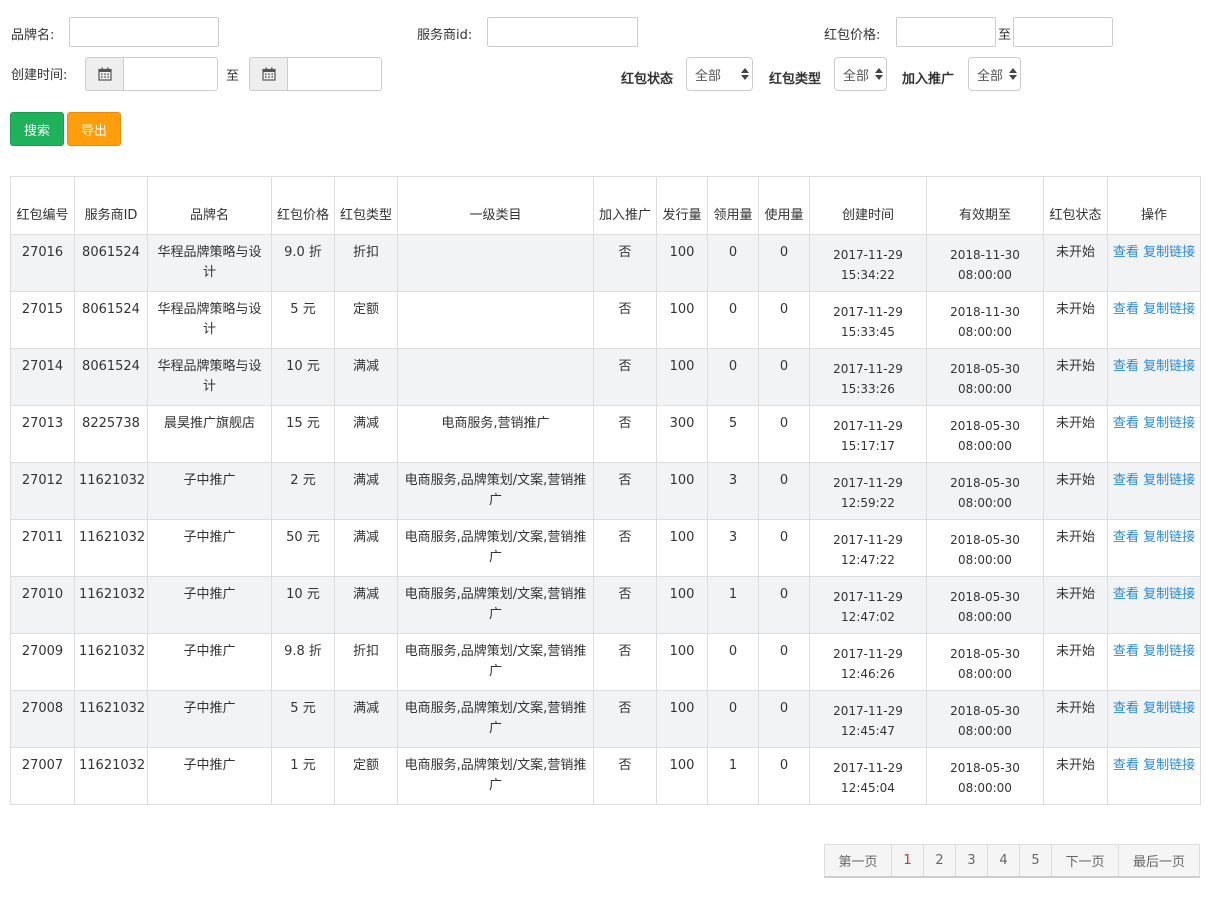 Image resolution: width=1209 pixels, height=923 pixels. Describe the element at coordinates (94, 129) in the screenshot. I see `export-button: 导出` at that location.